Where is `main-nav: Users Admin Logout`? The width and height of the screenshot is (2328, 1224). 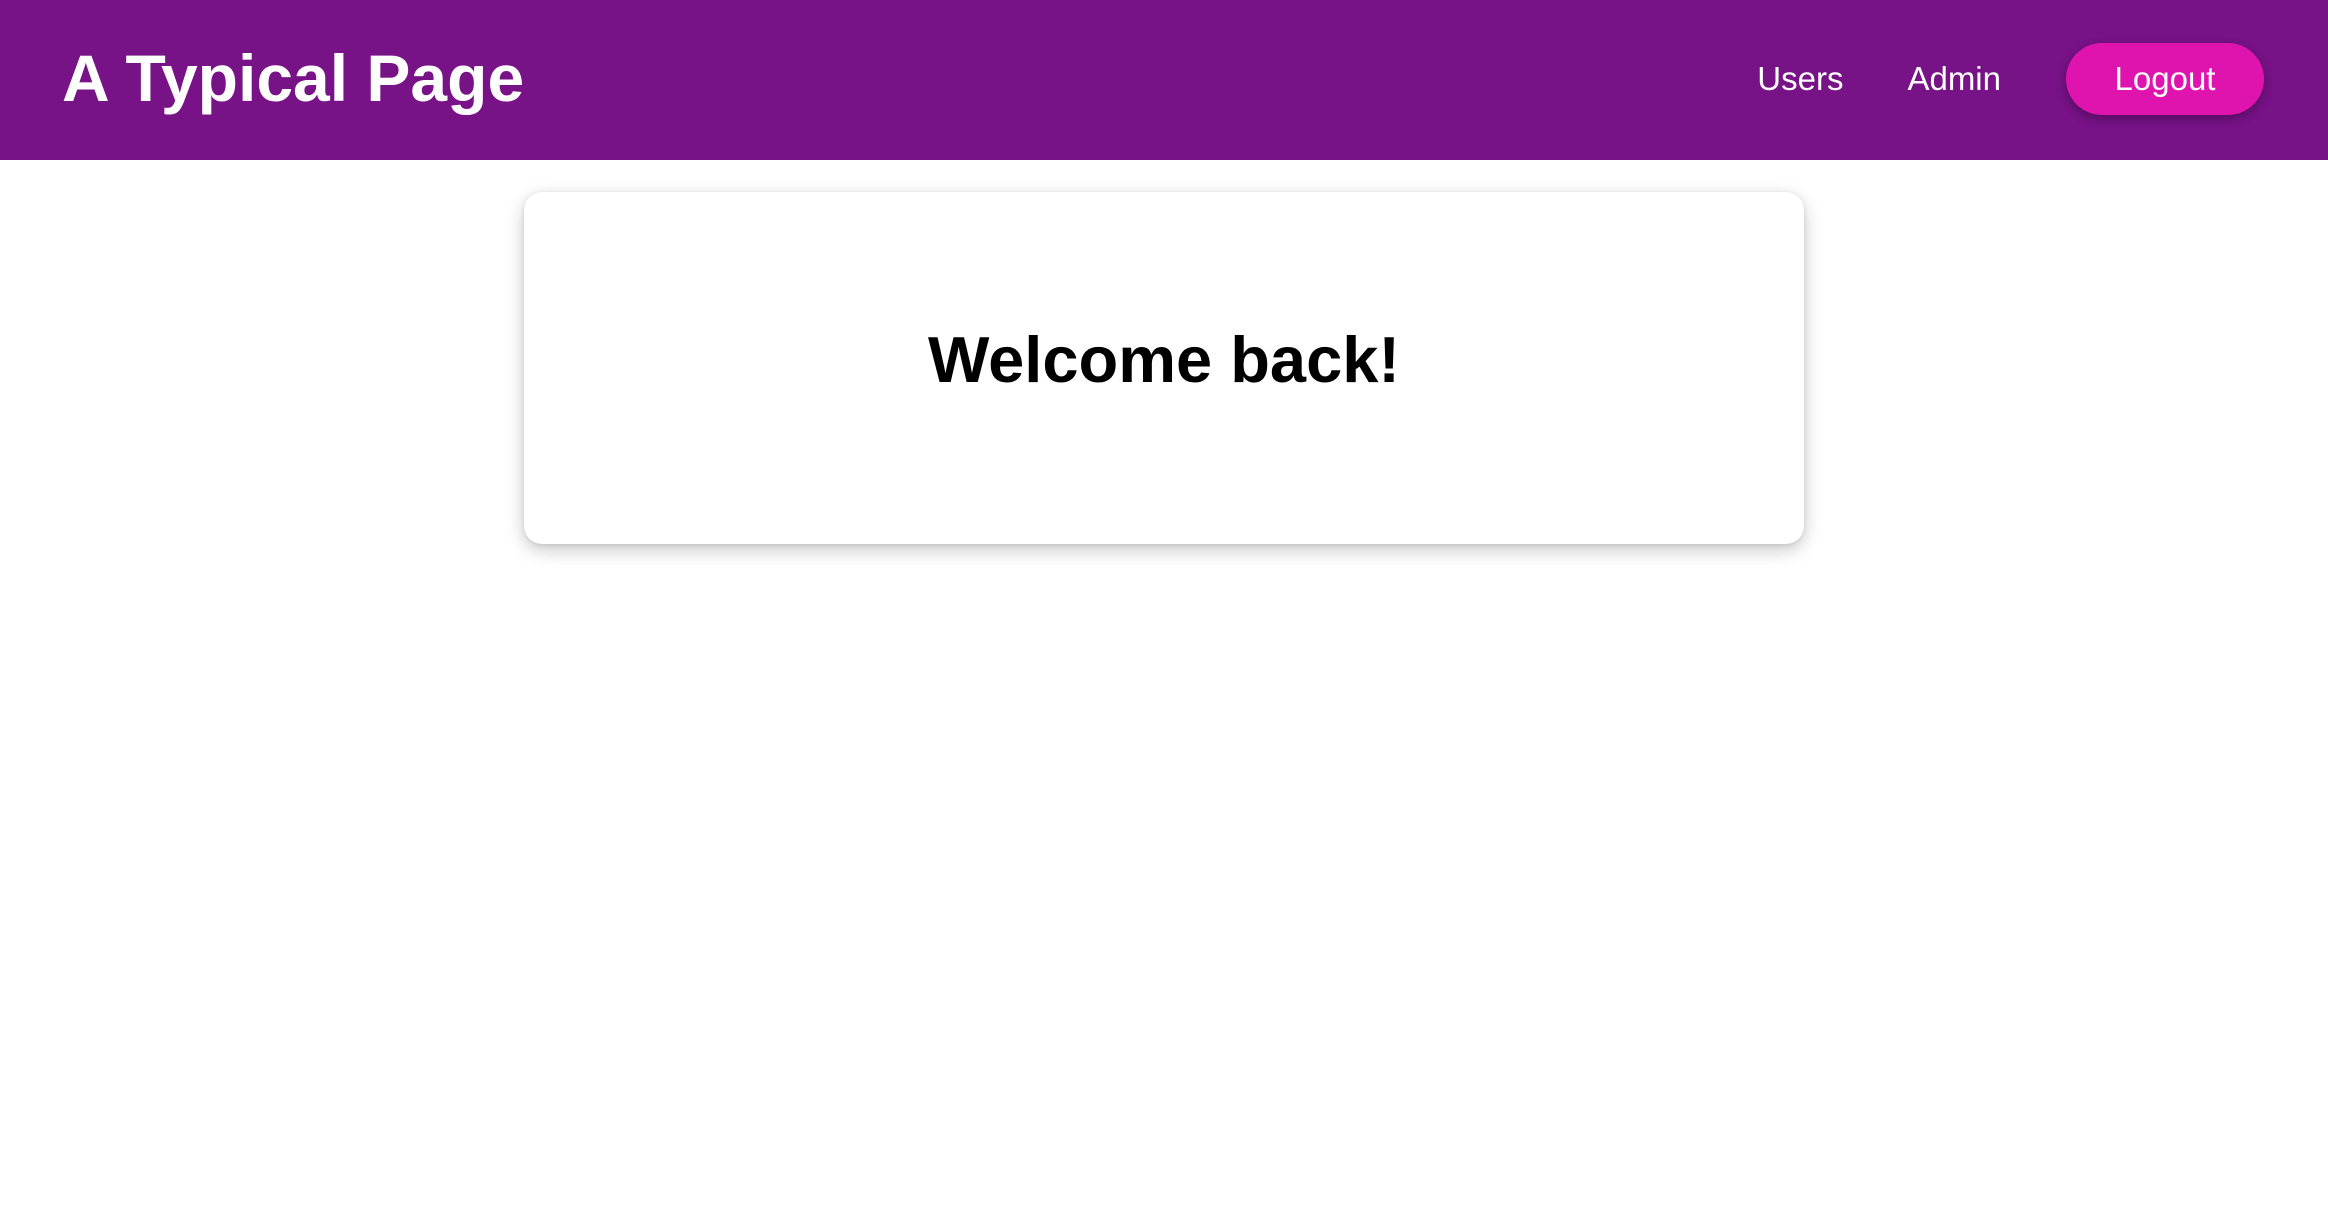
main-nav: Users Admin Logout is located at coordinates (2010, 79).